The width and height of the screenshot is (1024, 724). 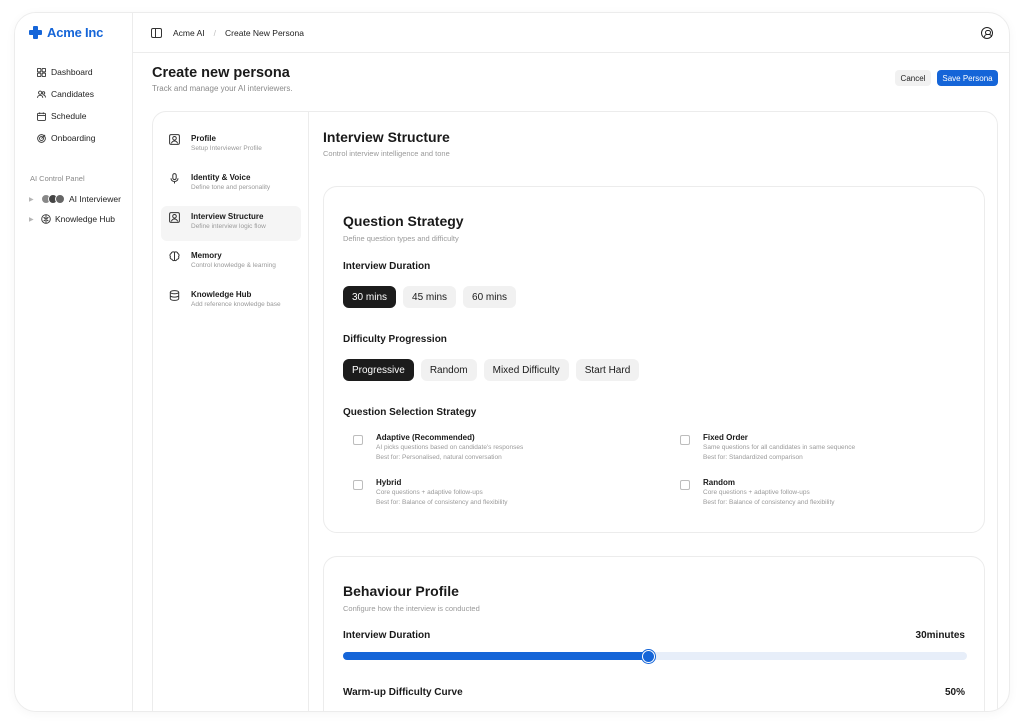 What do you see at coordinates (174, 178) in the screenshot?
I see `microphone-icon` at bounding box center [174, 178].